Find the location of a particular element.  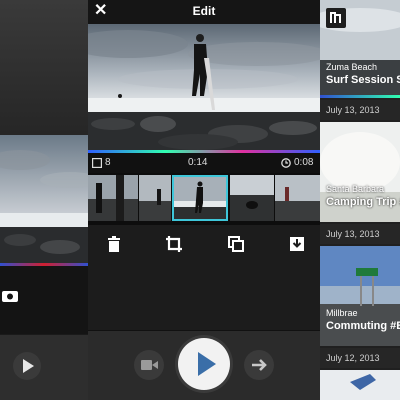

duplicate-icon is located at coordinates (236, 244).